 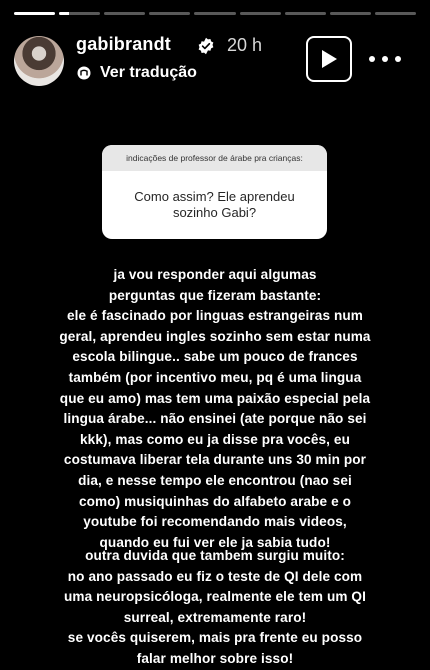 What do you see at coordinates (206, 46) in the screenshot?
I see `verified-badge-icon` at bounding box center [206, 46].